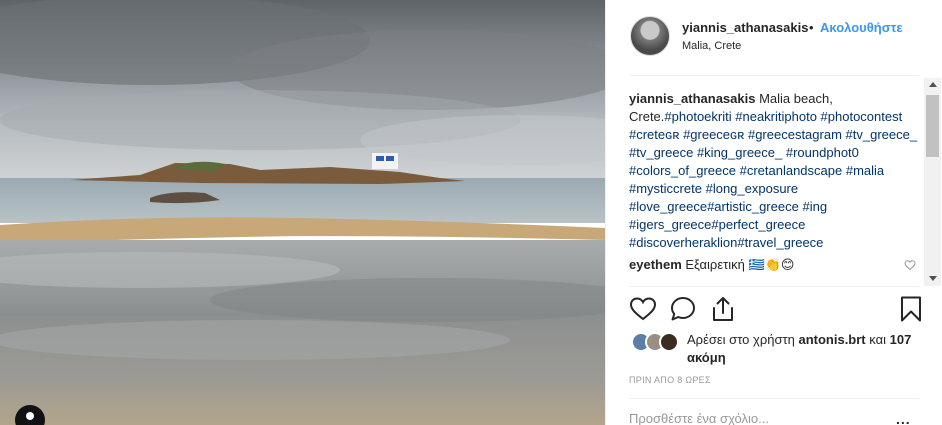  What do you see at coordinates (713, 134) in the screenshot?
I see `hashtag-link: #greeceɢʀ` at bounding box center [713, 134].